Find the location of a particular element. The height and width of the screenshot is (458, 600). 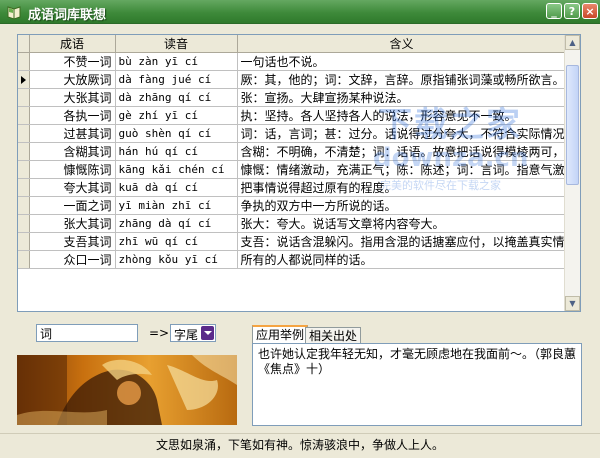

idiom-cell: 支吾其词 is located at coordinates (72, 241).